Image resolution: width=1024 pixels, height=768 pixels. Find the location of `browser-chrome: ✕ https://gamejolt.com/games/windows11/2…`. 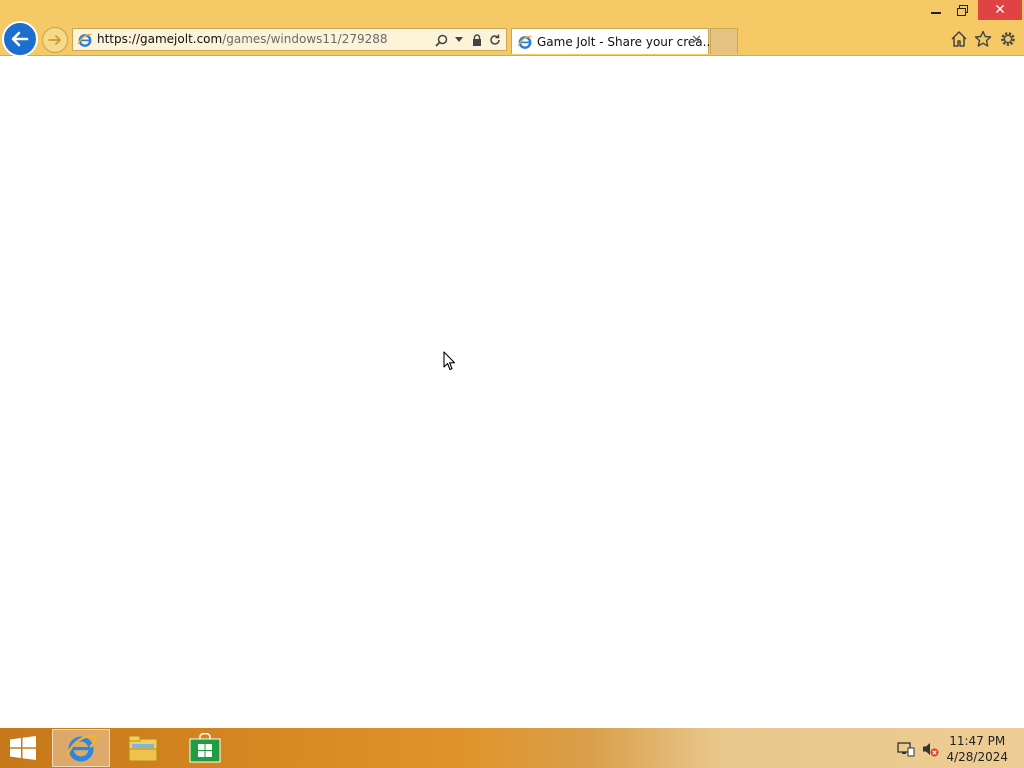

browser-chrome: ✕ https://gamejolt.com/games/windows11/2… is located at coordinates (512, 28).